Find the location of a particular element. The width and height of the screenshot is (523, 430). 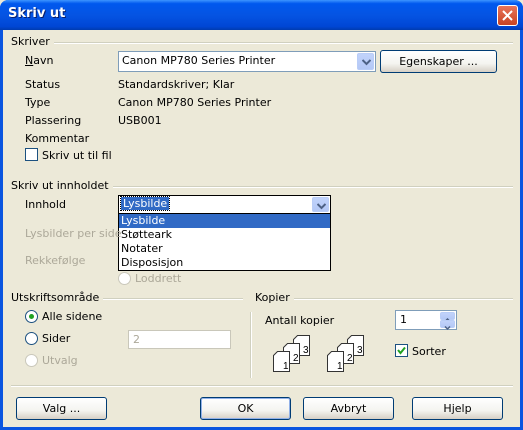

vertical-order-label: Loddrett is located at coordinates (158, 278).